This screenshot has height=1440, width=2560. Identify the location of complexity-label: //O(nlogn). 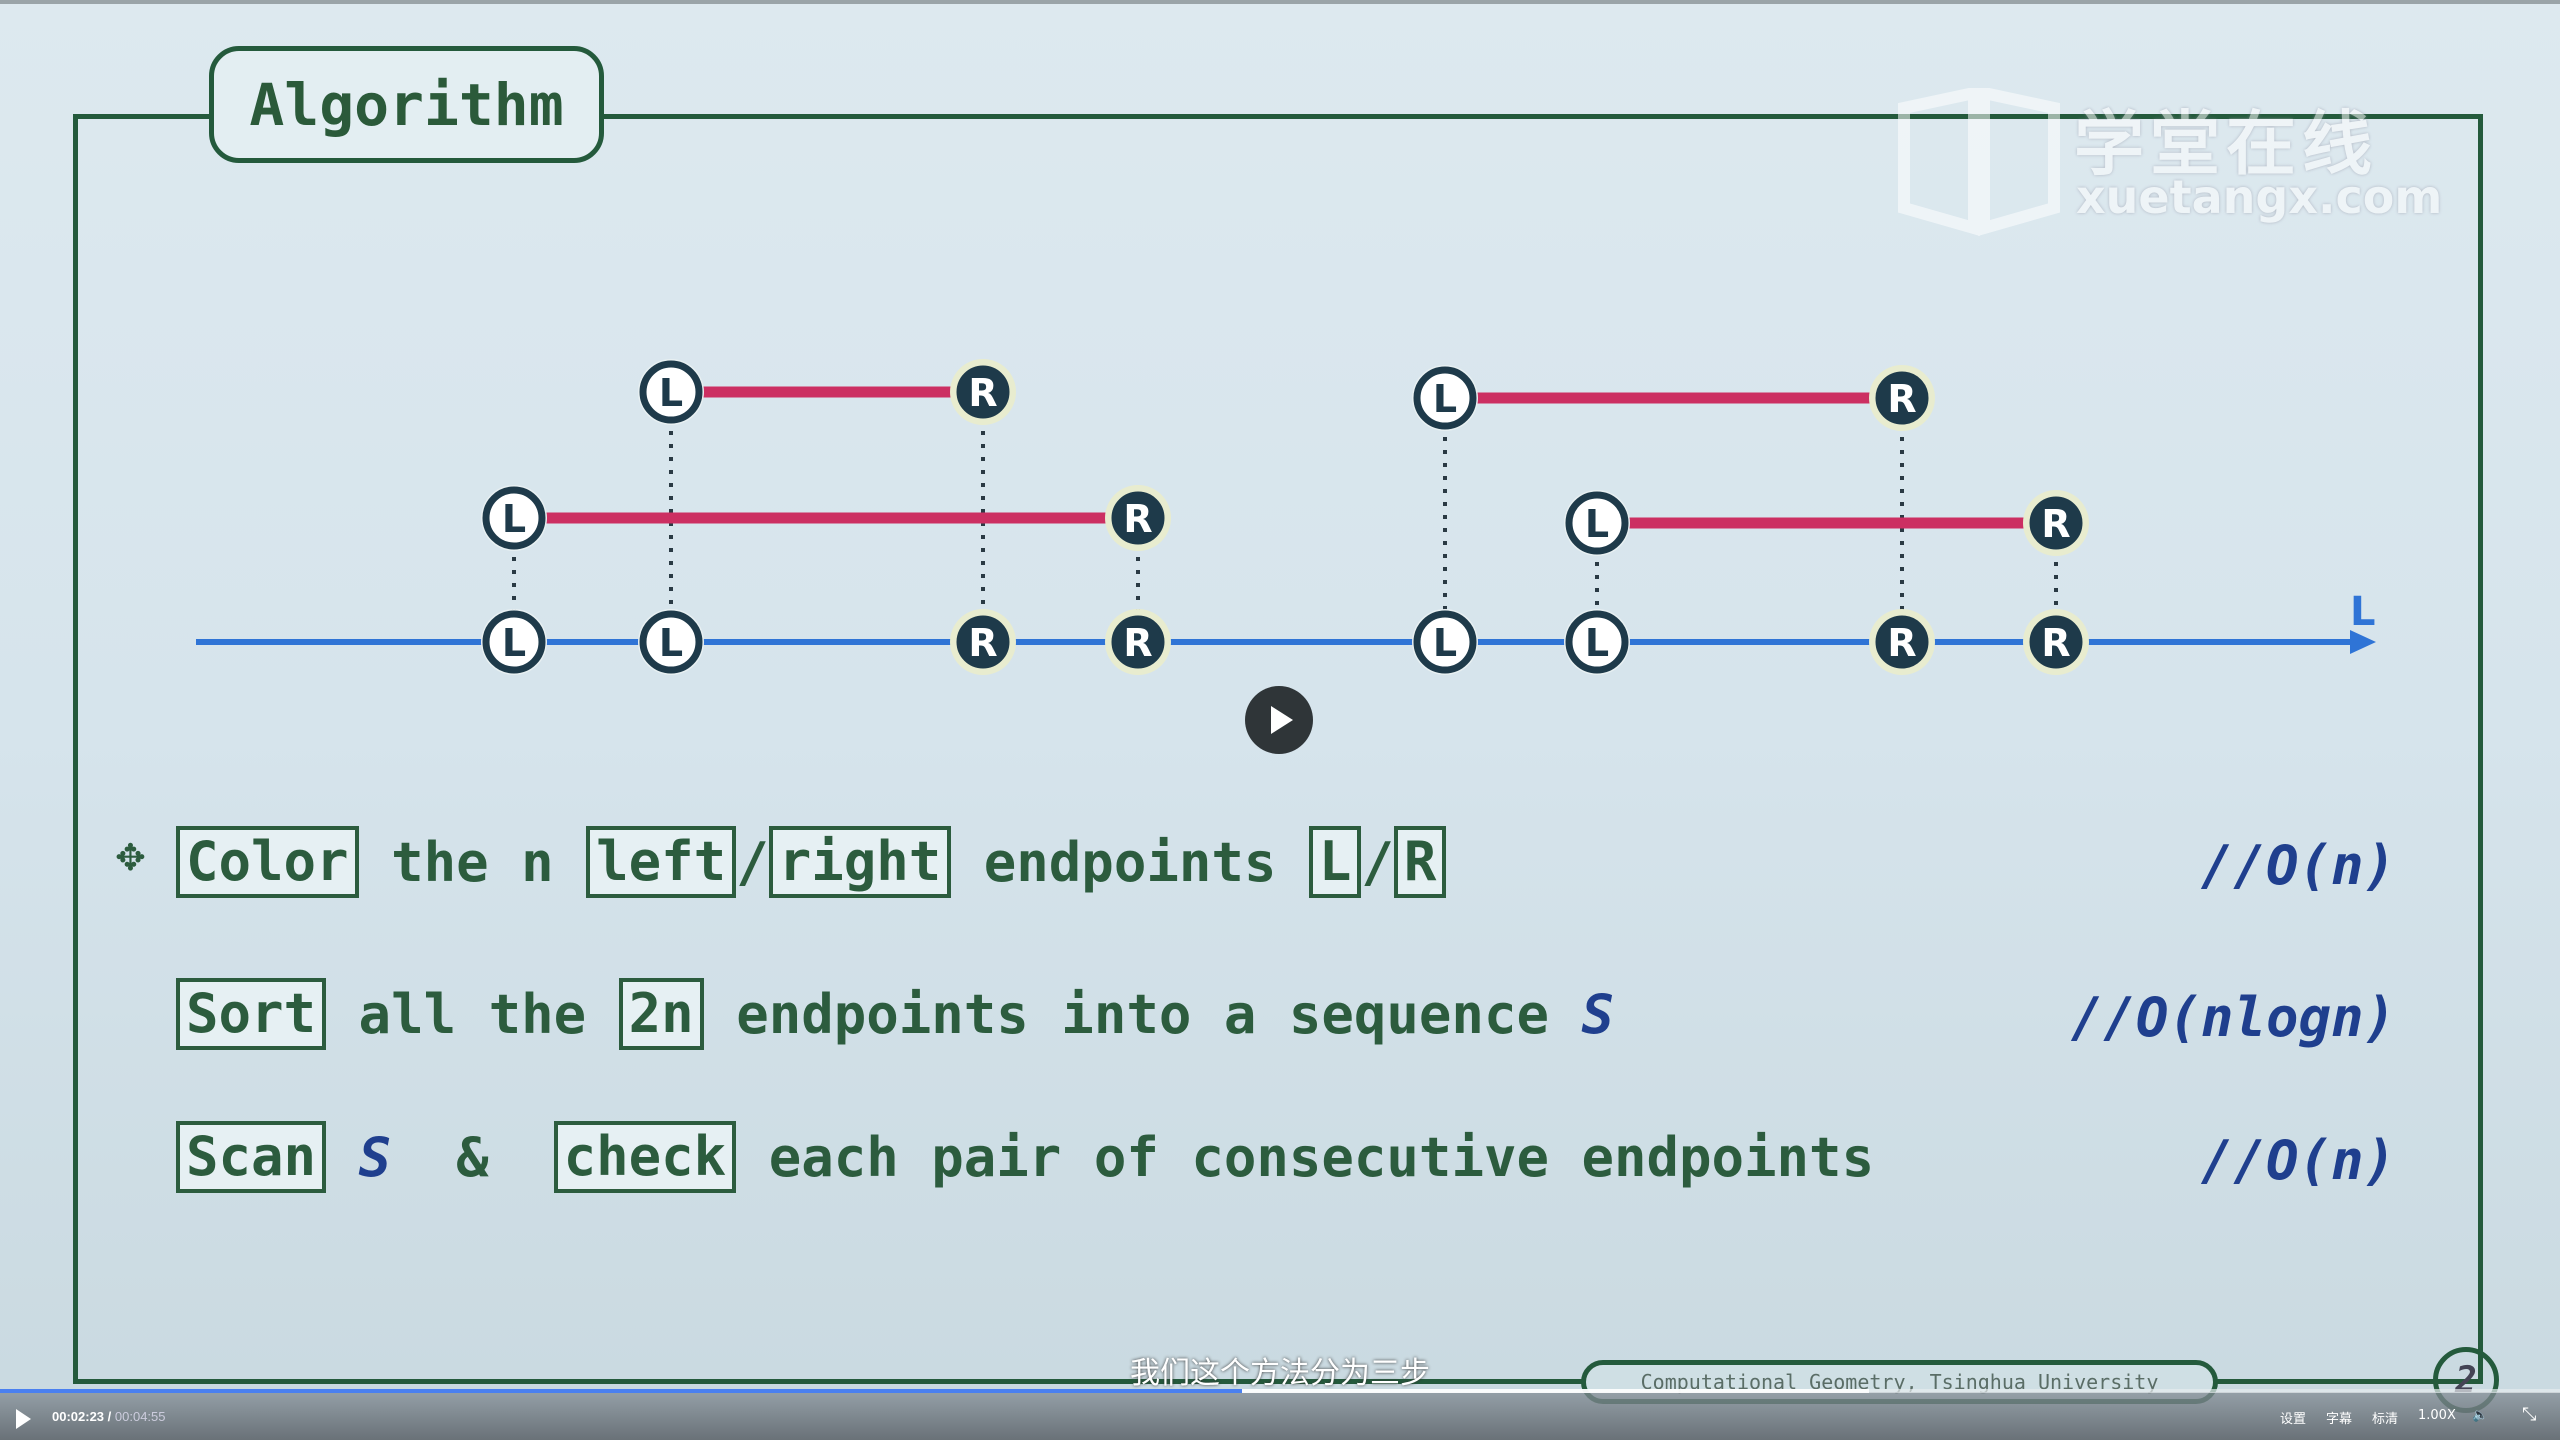
(2233, 1017).